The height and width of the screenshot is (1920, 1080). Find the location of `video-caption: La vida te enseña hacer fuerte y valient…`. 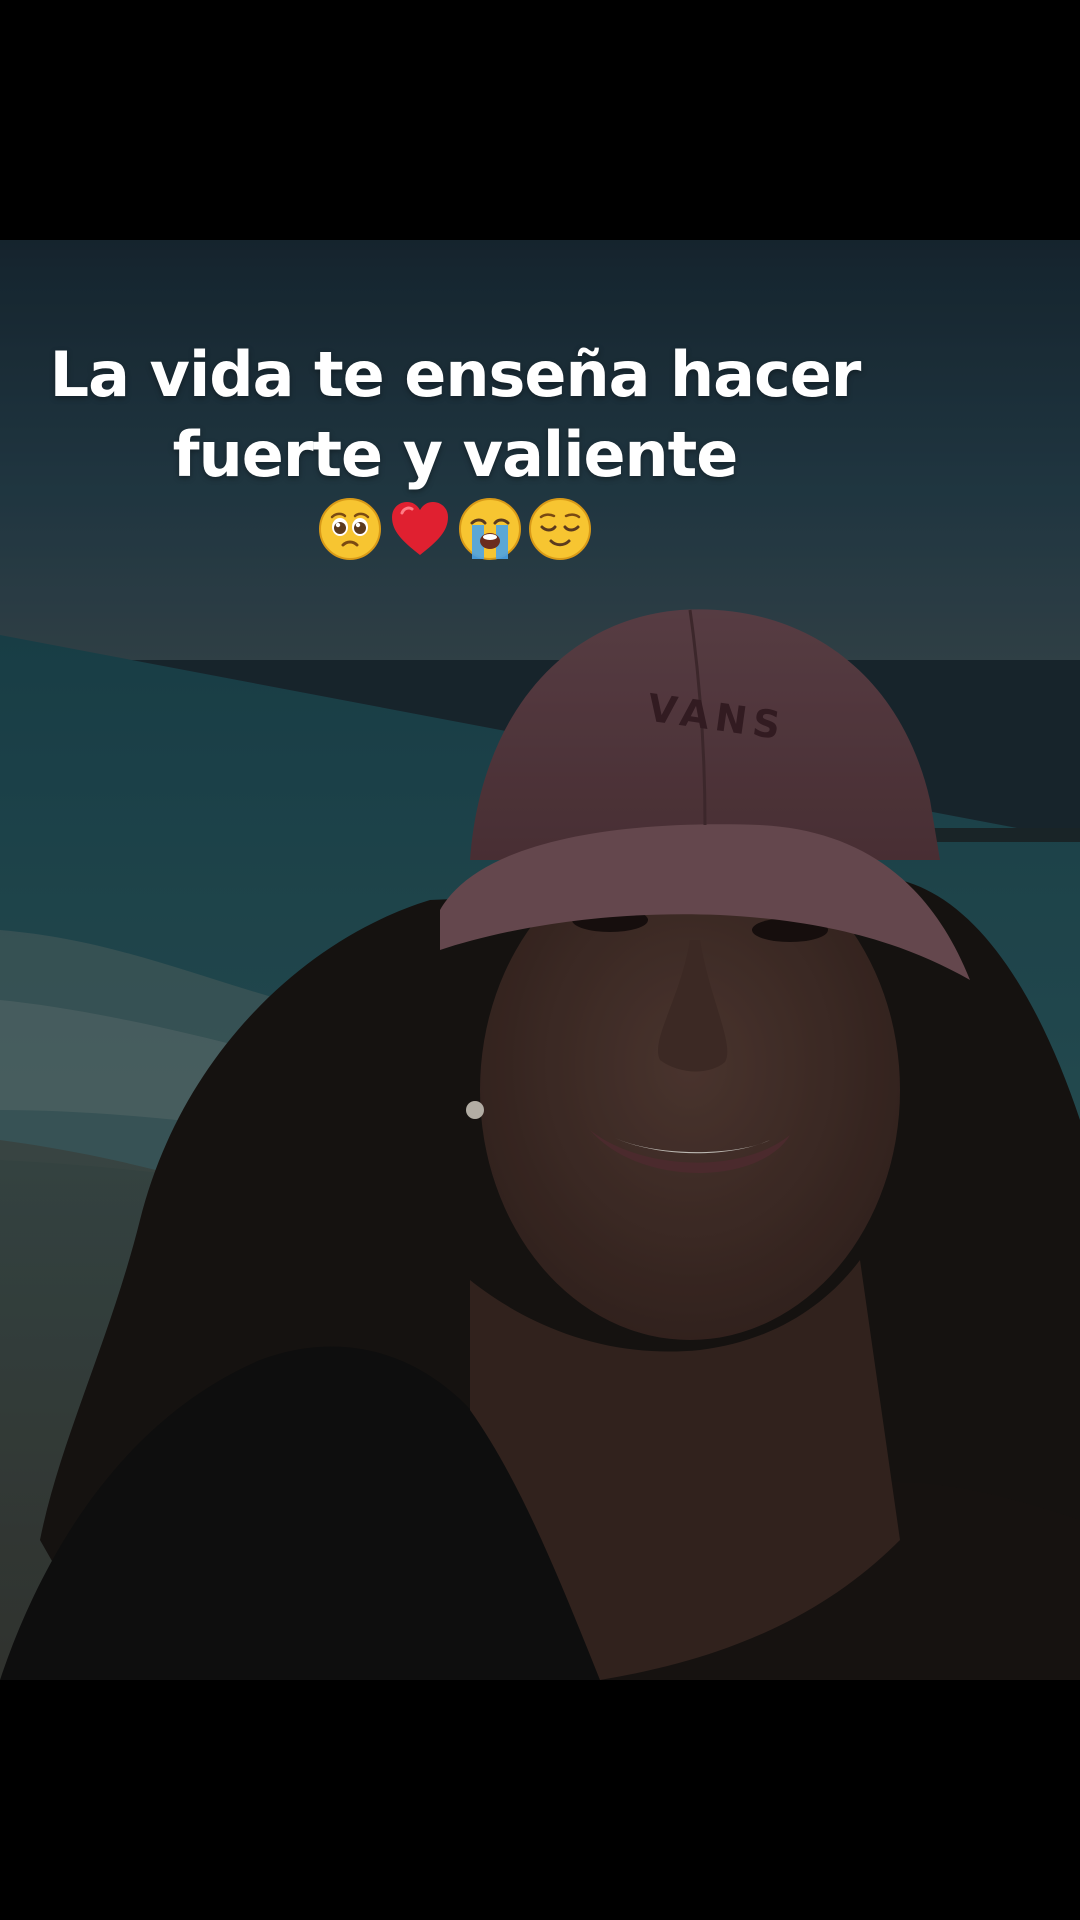

video-caption: La vida te enseña hacer fuerte y valient… is located at coordinates (455, 415).